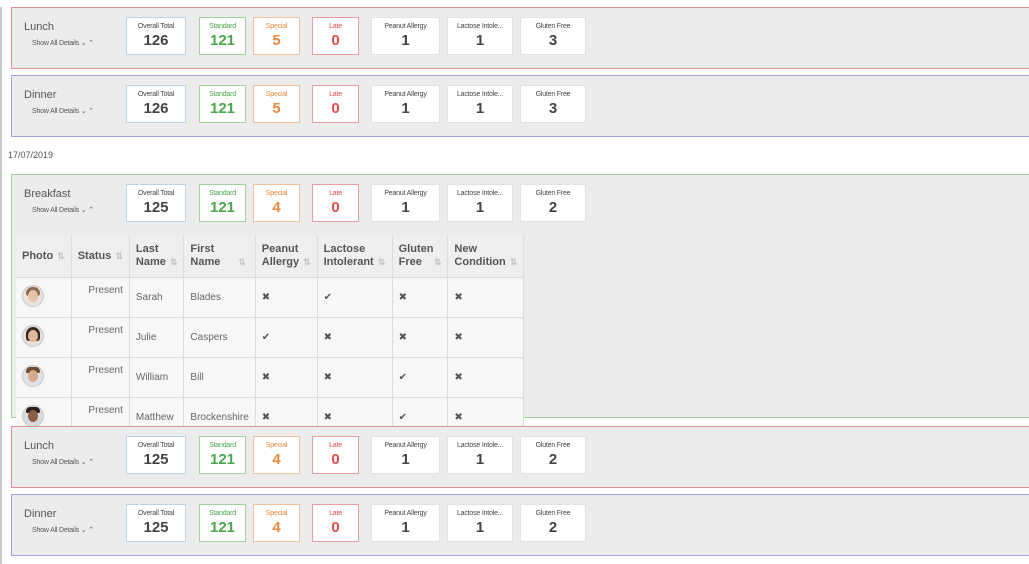  What do you see at coordinates (420, 256) in the screenshot?
I see `col-gluten-free: Gluten Free ⇅` at bounding box center [420, 256].